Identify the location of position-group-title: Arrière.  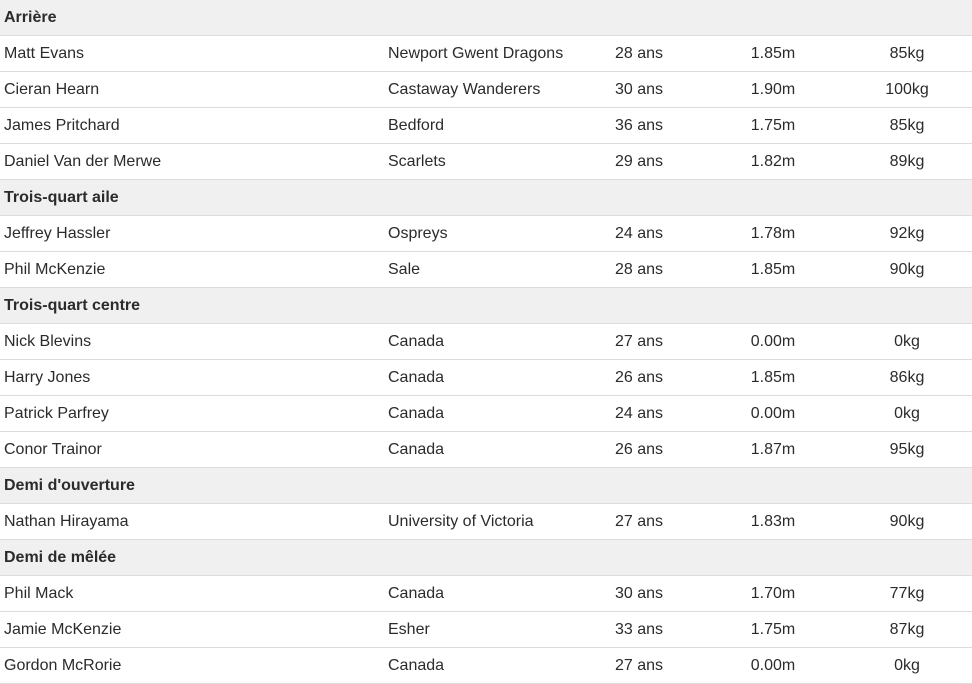
(30, 17).